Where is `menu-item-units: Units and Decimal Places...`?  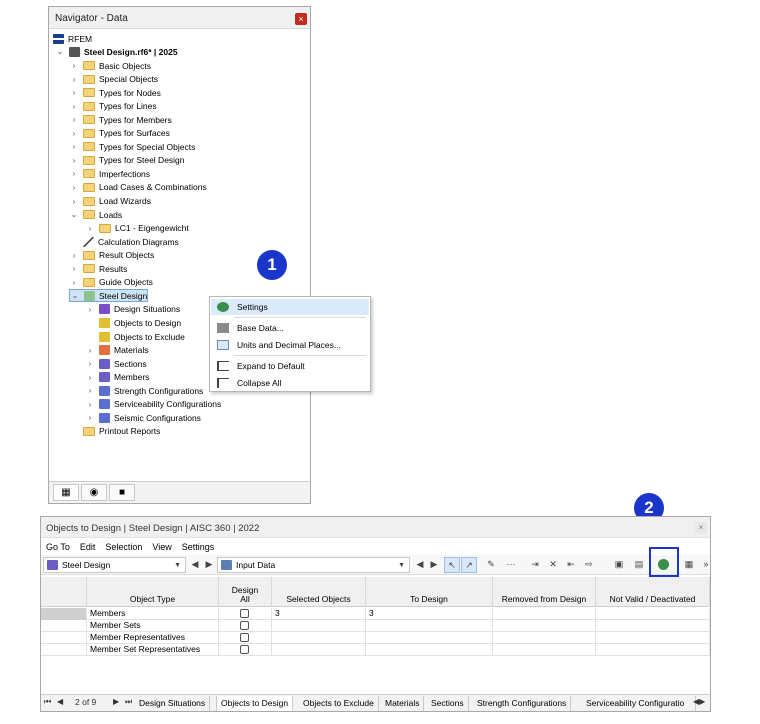 menu-item-units: Units and Decimal Places... is located at coordinates (290, 345).